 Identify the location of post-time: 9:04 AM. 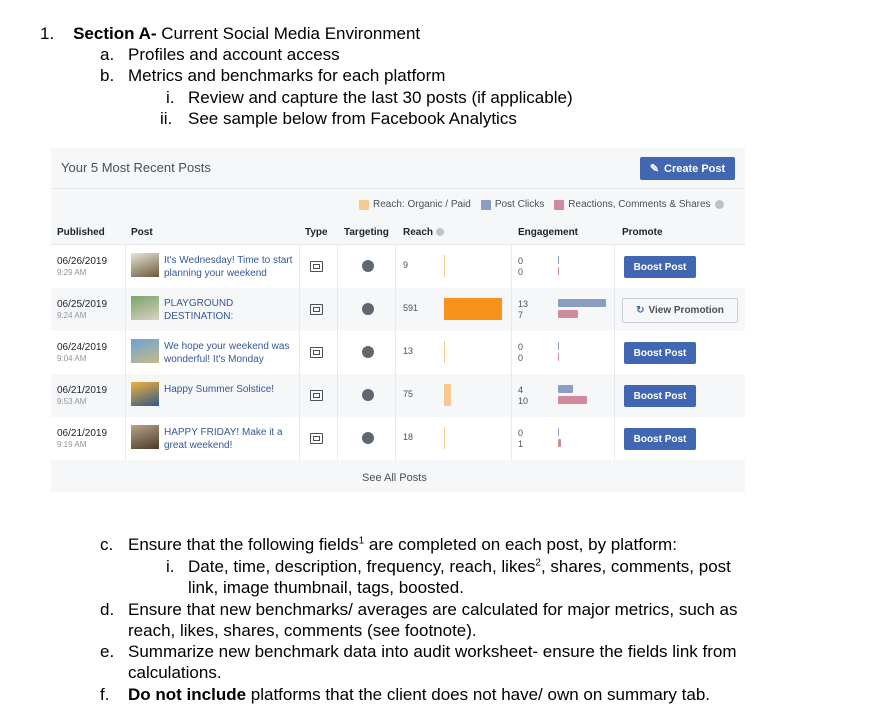
(72, 358).